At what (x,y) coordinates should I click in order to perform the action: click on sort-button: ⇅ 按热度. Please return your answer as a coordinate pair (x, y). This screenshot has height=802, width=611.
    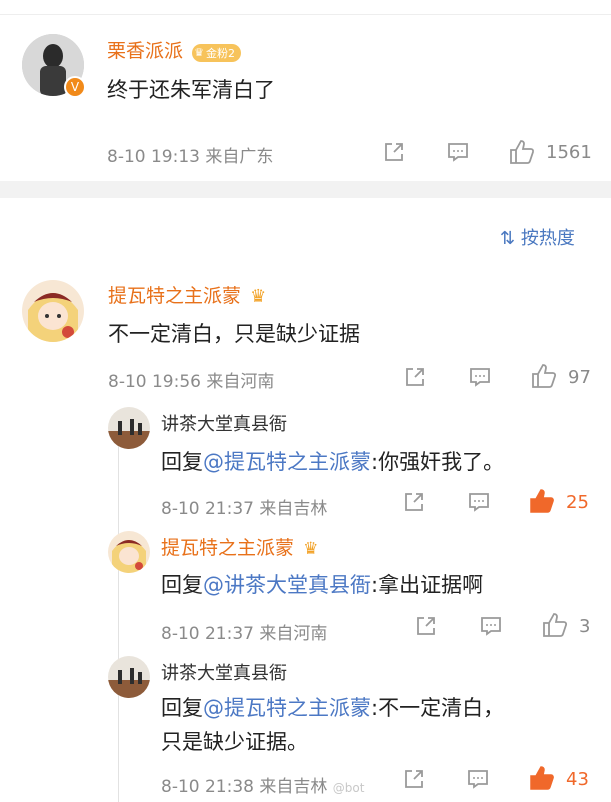
    Looking at the image, I should click on (537, 237).